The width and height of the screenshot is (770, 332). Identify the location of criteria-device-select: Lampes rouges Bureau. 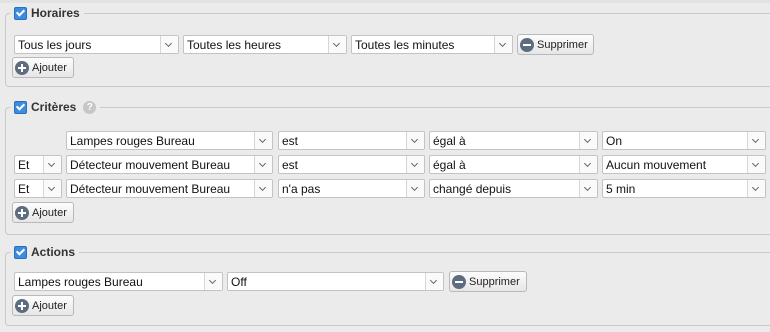
(169, 140).